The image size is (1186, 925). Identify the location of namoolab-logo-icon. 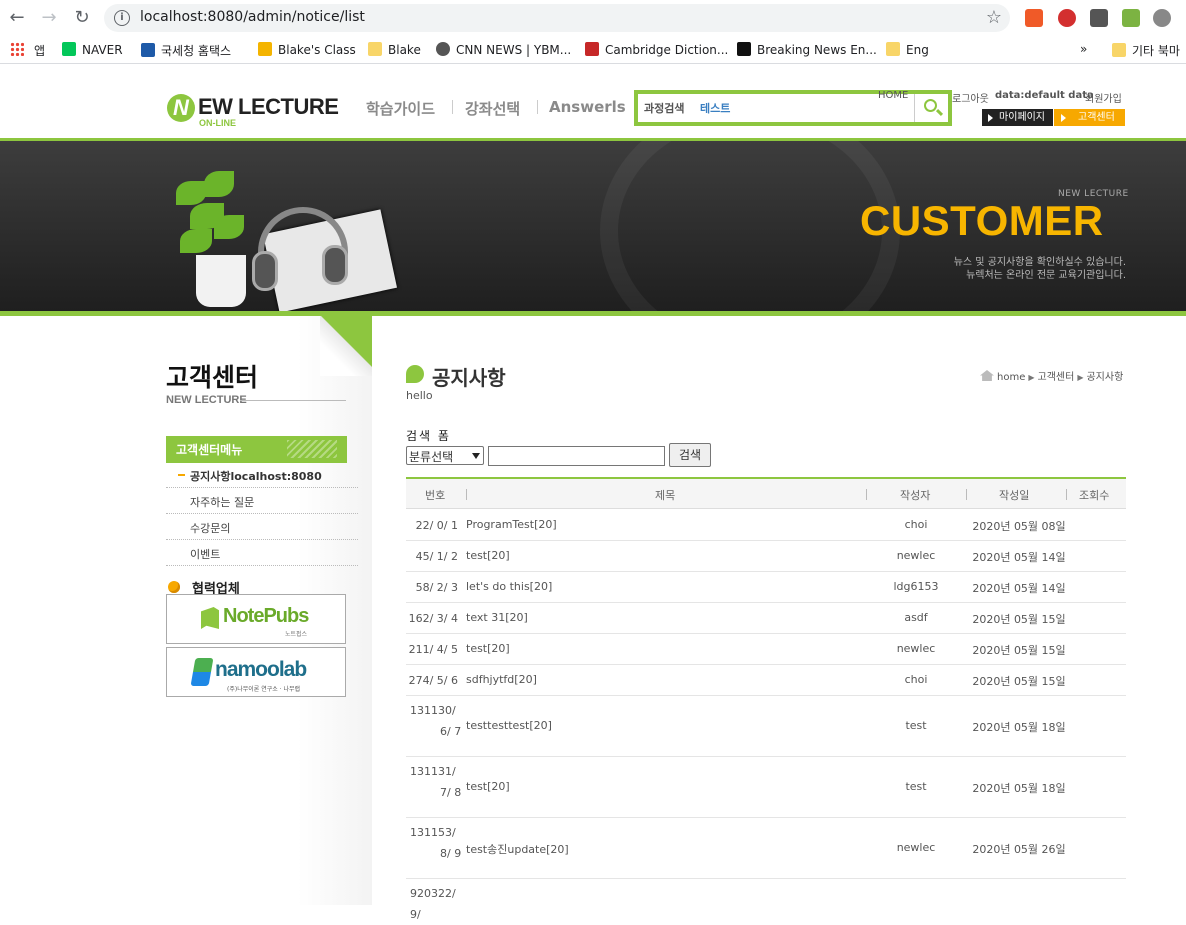
(202, 672).